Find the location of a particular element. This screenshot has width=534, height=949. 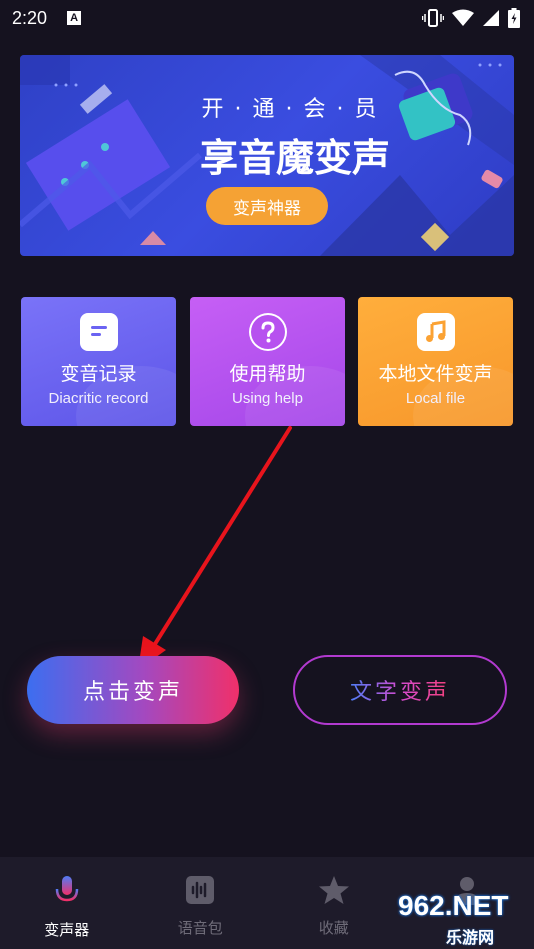

watermark-logo: 962.NET 乐游网 is located at coordinates (463, 918).